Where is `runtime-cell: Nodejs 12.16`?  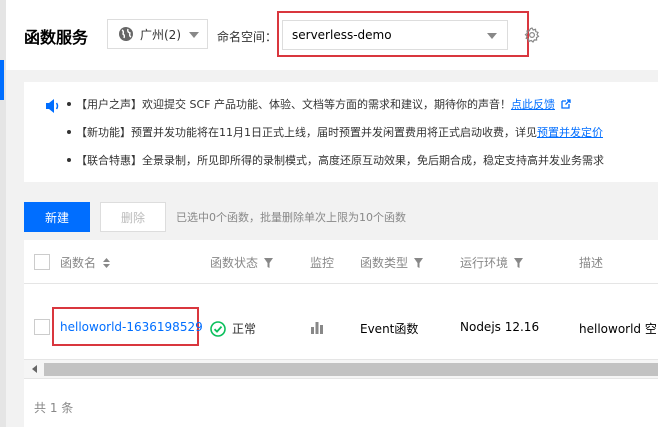 runtime-cell: Nodejs 12.16 is located at coordinates (500, 327).